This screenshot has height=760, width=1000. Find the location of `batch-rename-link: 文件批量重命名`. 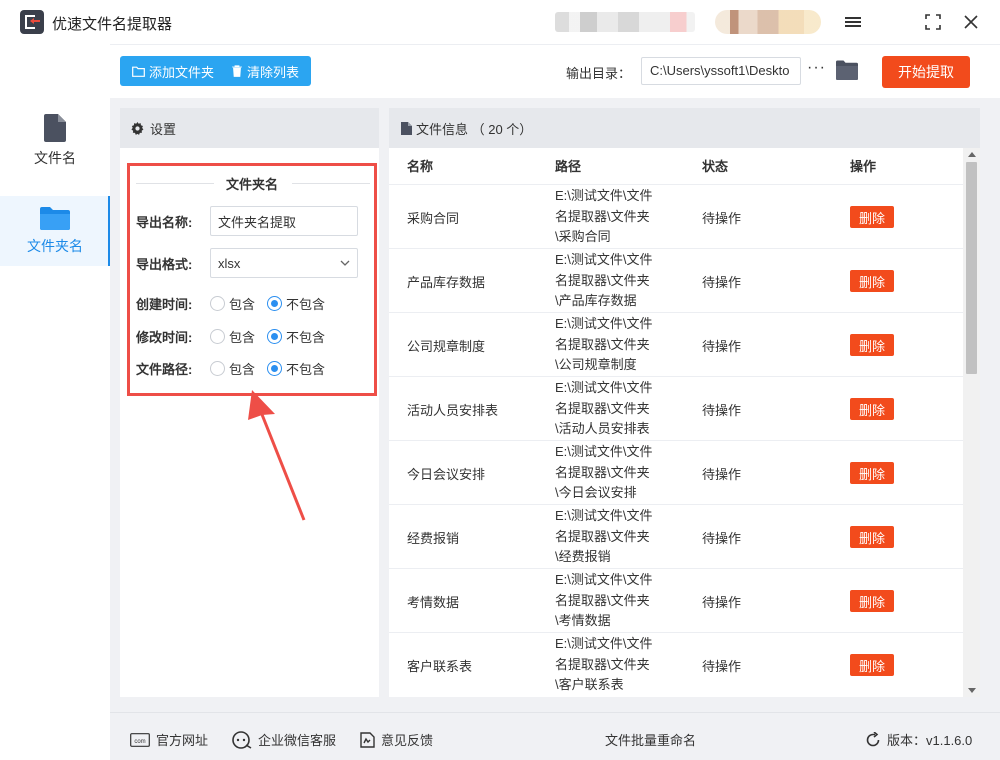

batch-rename-link: 文件批量重命名 is located at coordinates (650, 739).